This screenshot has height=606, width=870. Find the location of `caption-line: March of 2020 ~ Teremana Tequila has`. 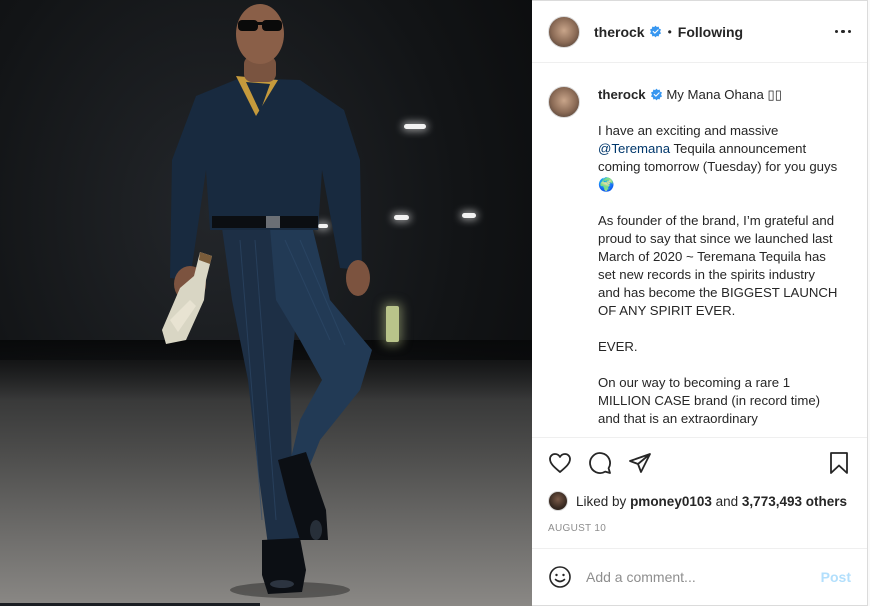

caption-line: March of 2020 ~ Teremana Tequila has is located at coordinates (712, 256).